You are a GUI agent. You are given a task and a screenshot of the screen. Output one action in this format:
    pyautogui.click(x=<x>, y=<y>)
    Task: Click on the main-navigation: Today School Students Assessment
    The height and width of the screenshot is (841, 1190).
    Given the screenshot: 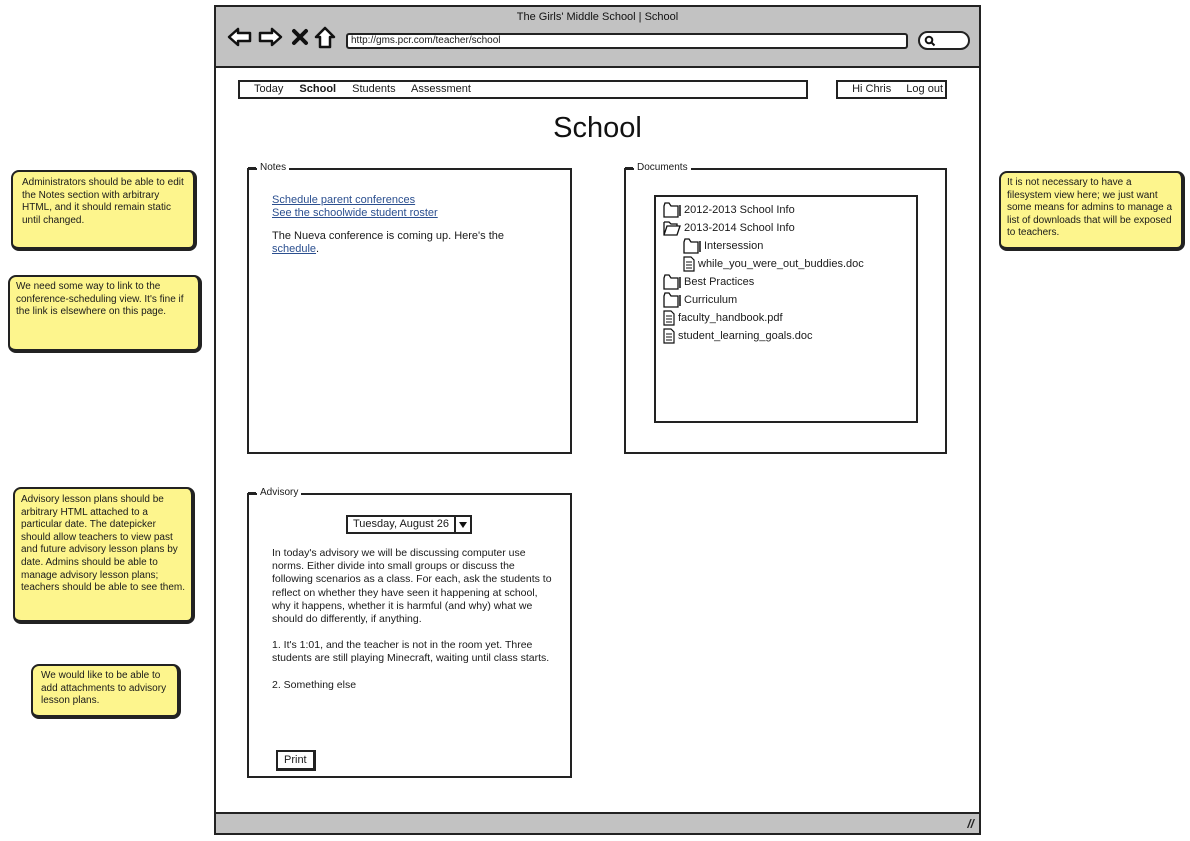 What is the action you would take?
    pyautogui.click(x=523, y=89)
    